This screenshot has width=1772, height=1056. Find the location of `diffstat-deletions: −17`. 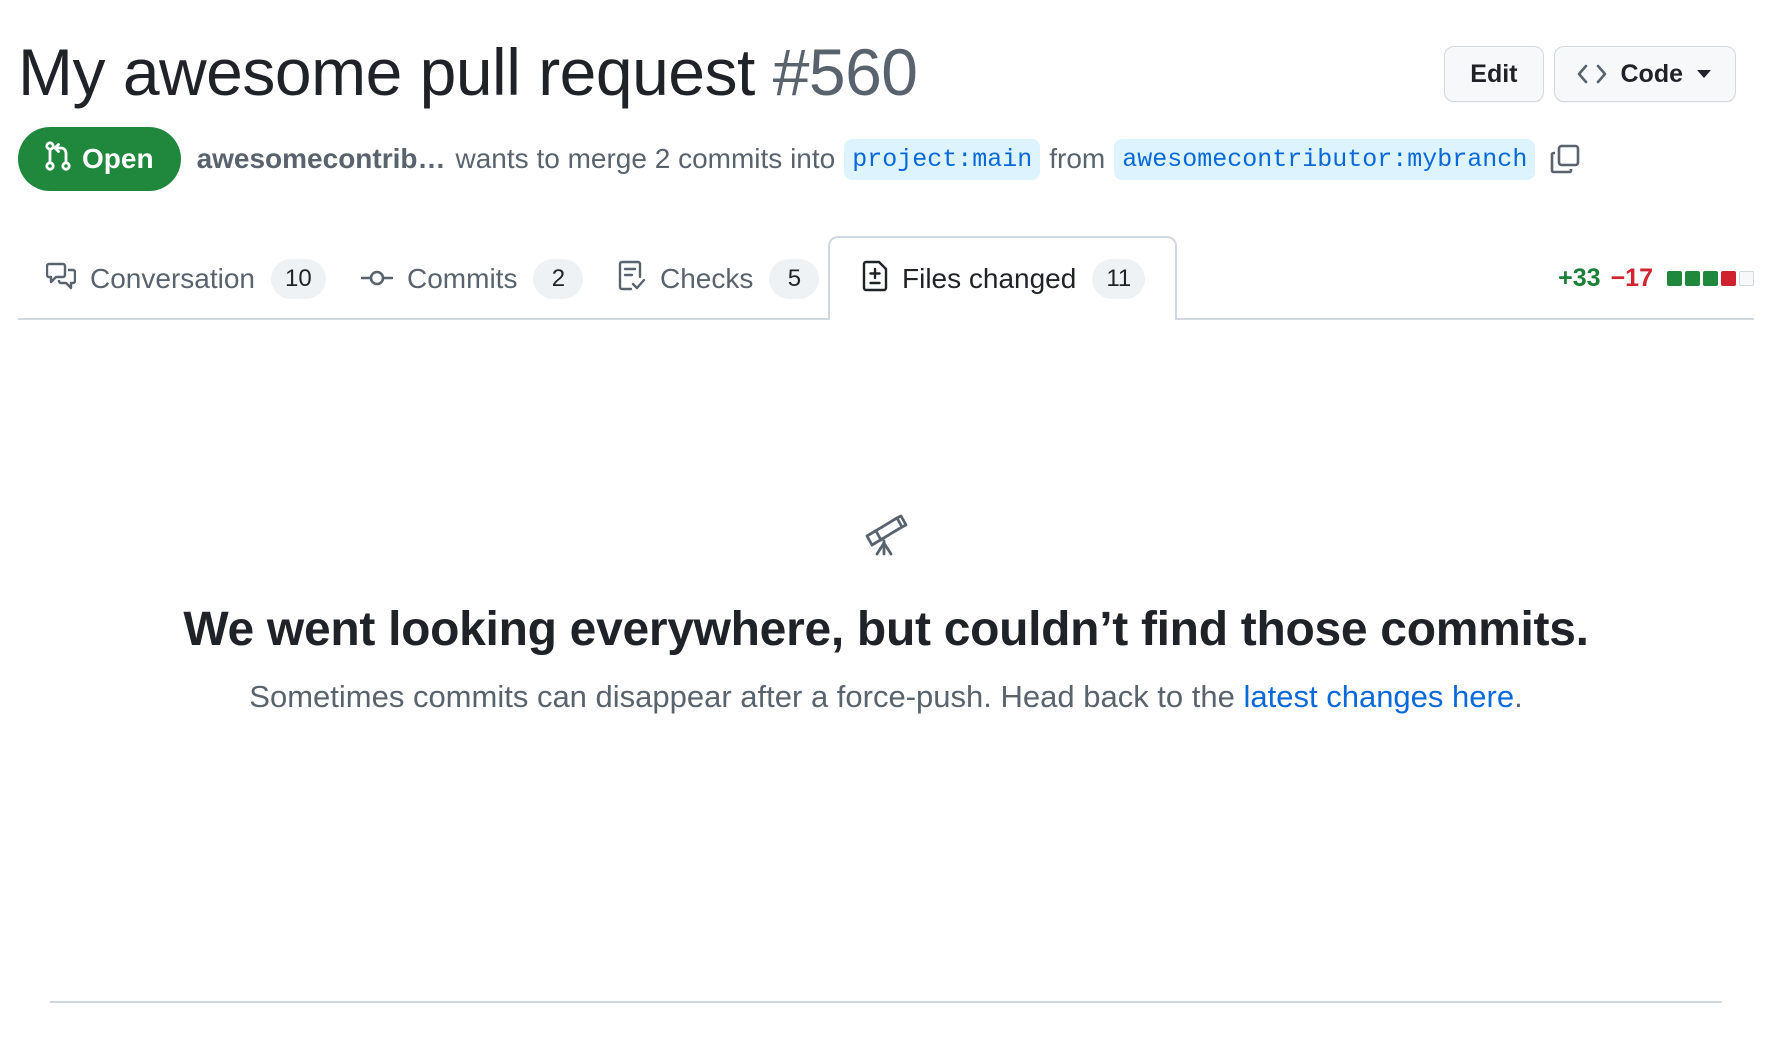

diffstat-deletions: −17 is located at coordinates (1631, 278).